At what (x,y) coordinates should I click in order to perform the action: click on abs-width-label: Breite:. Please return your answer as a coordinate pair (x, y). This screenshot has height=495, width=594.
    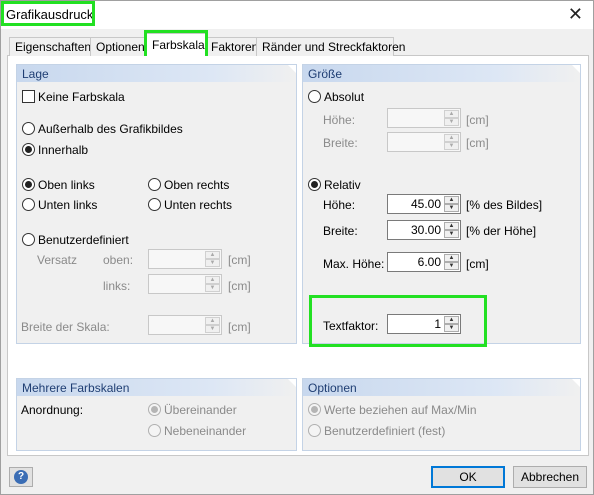
    Looking at the image, I should click on (340, 143).